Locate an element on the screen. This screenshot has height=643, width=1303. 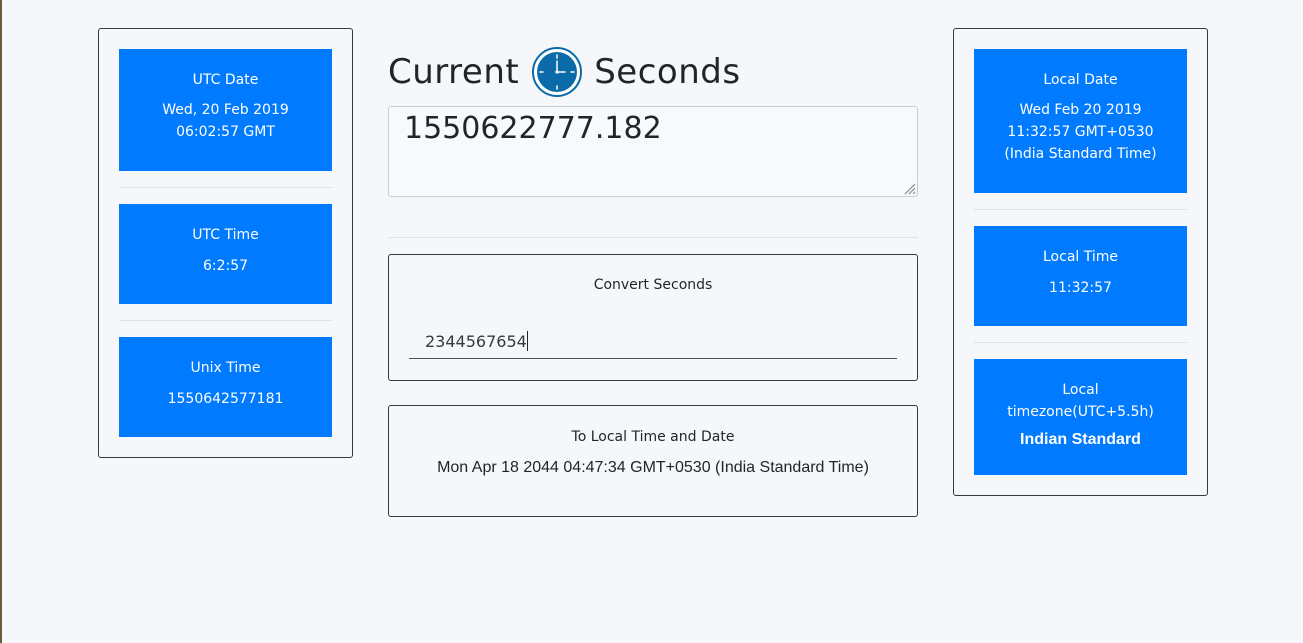
utc-date-line1: Wed, 20 Feb 2019 is located at coordinates (225, 110).